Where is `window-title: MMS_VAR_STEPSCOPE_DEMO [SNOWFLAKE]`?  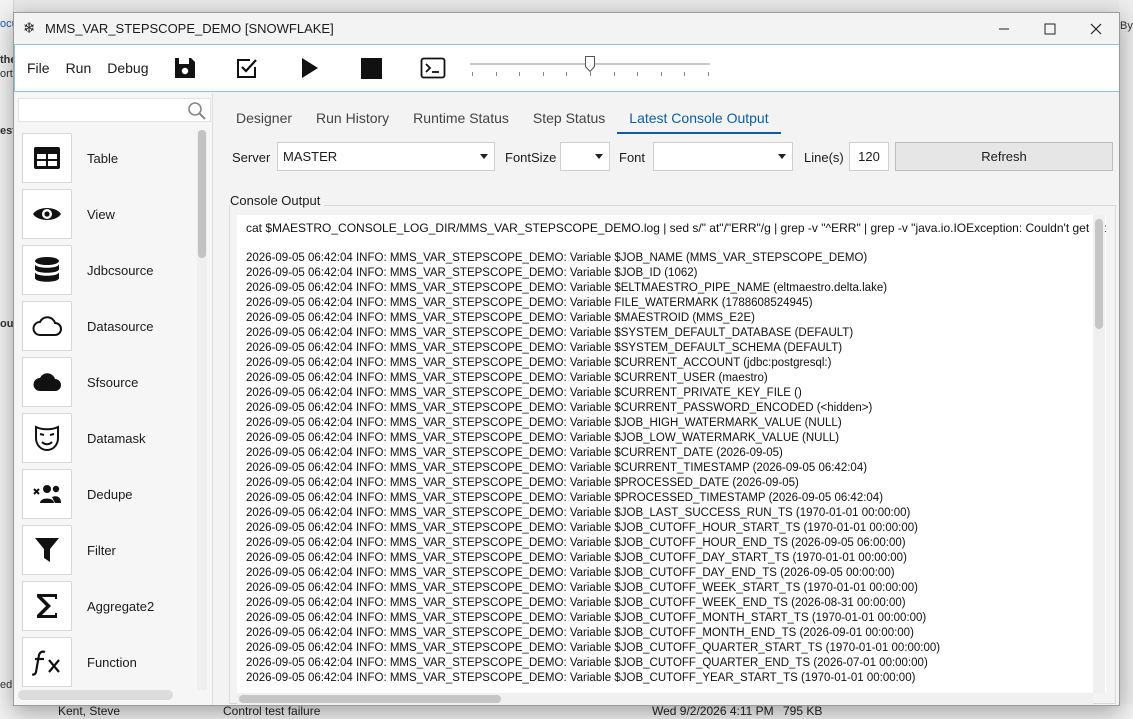 window-title: MMS_VAR_STEPSCOPE_DEMO [SNOWFLAKE] is located at coordinates (189, 28).